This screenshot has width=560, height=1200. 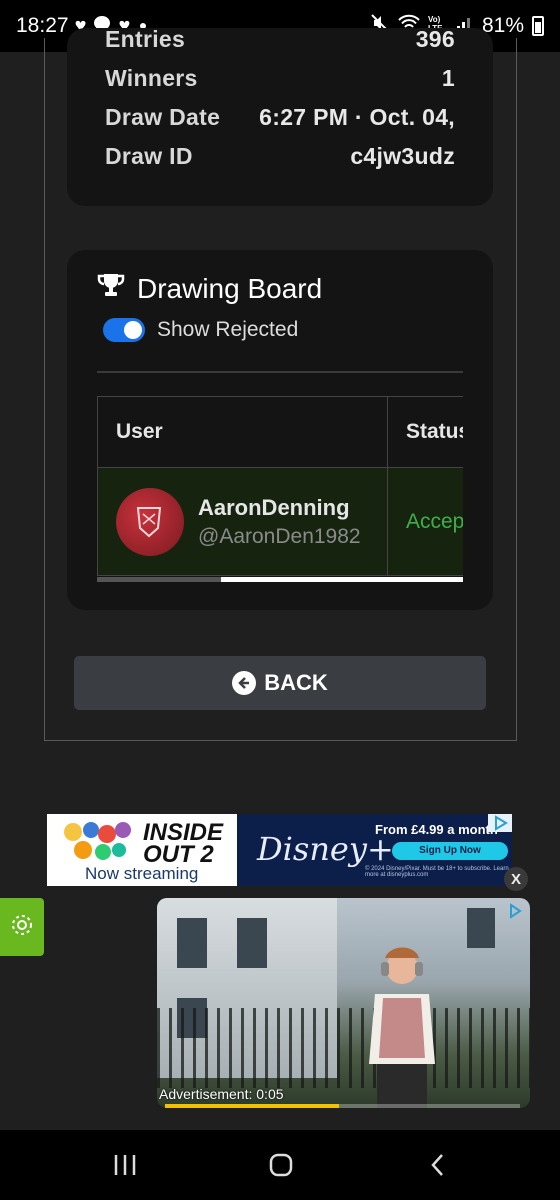 I want to click on stat-row-draw-date: Draw Date 6:27 PM · Oct. 04,, so click(x=280, y=117).